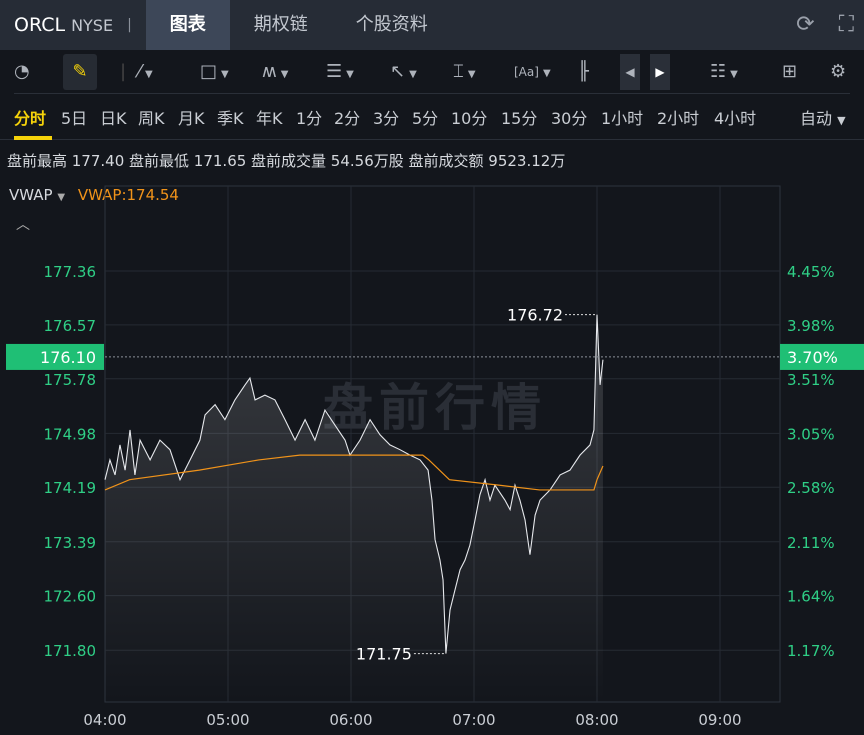 The height and width of the screenshot is (735, 864). I want to click on x-tick-label: 09:00, so click(719, 720).